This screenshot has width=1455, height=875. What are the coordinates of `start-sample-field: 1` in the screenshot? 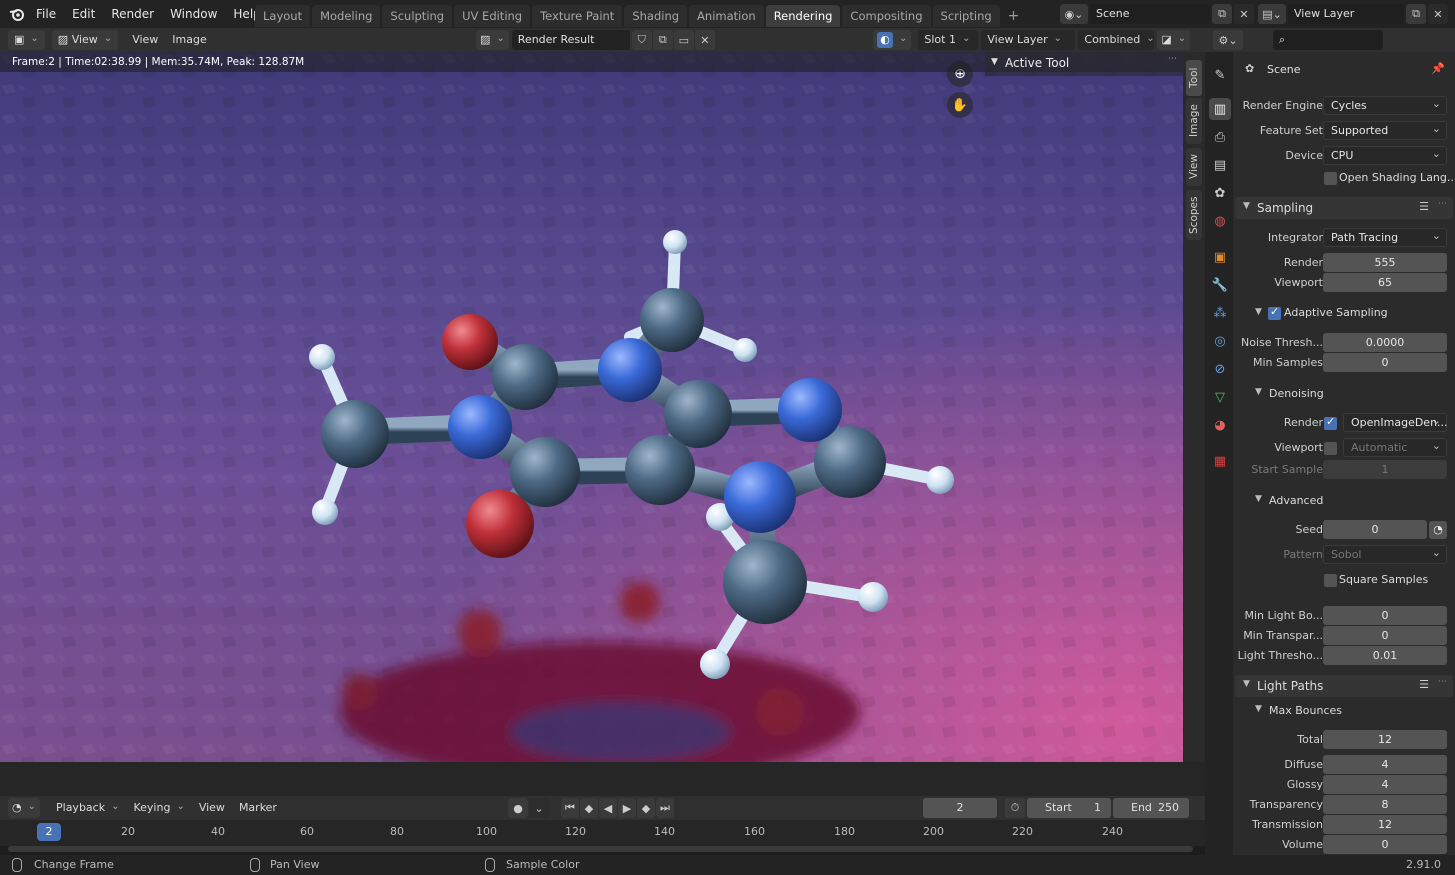 It's located at (1385, 469).